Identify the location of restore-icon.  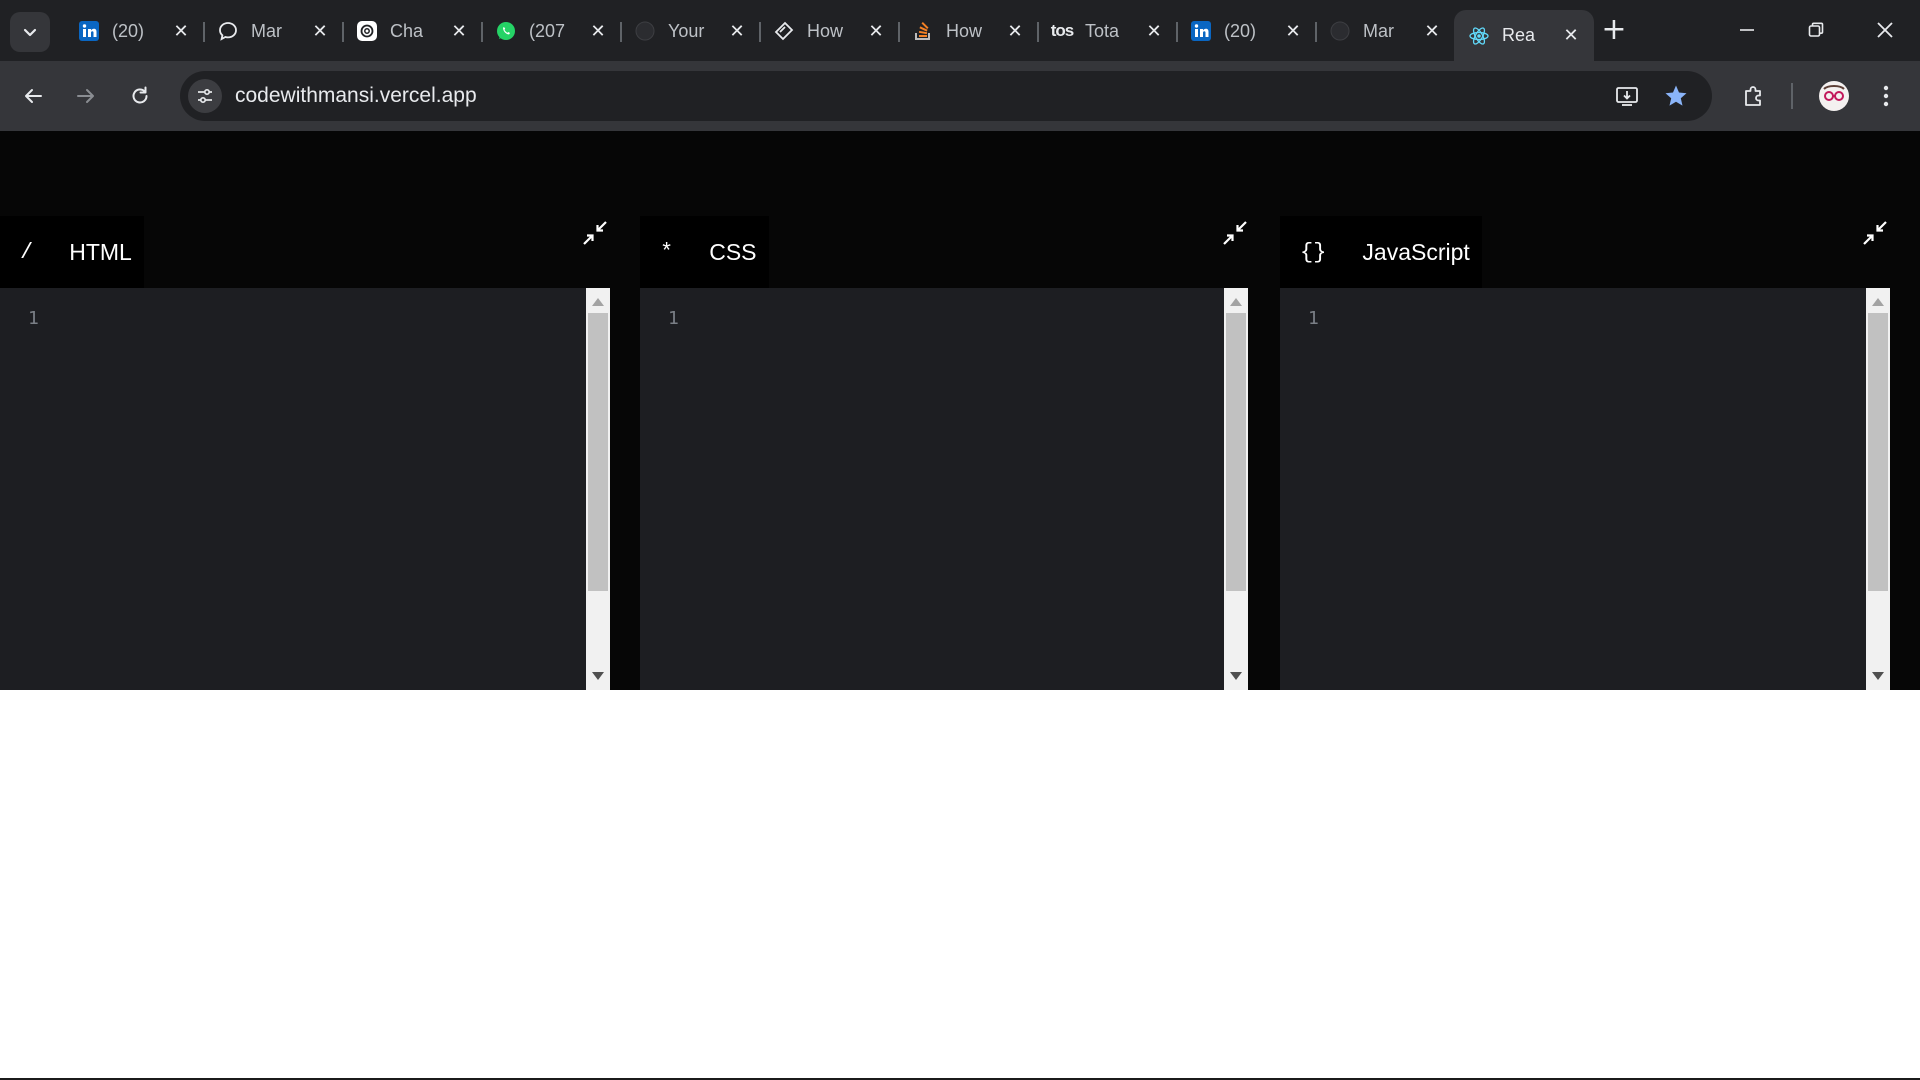
(1816, 29).